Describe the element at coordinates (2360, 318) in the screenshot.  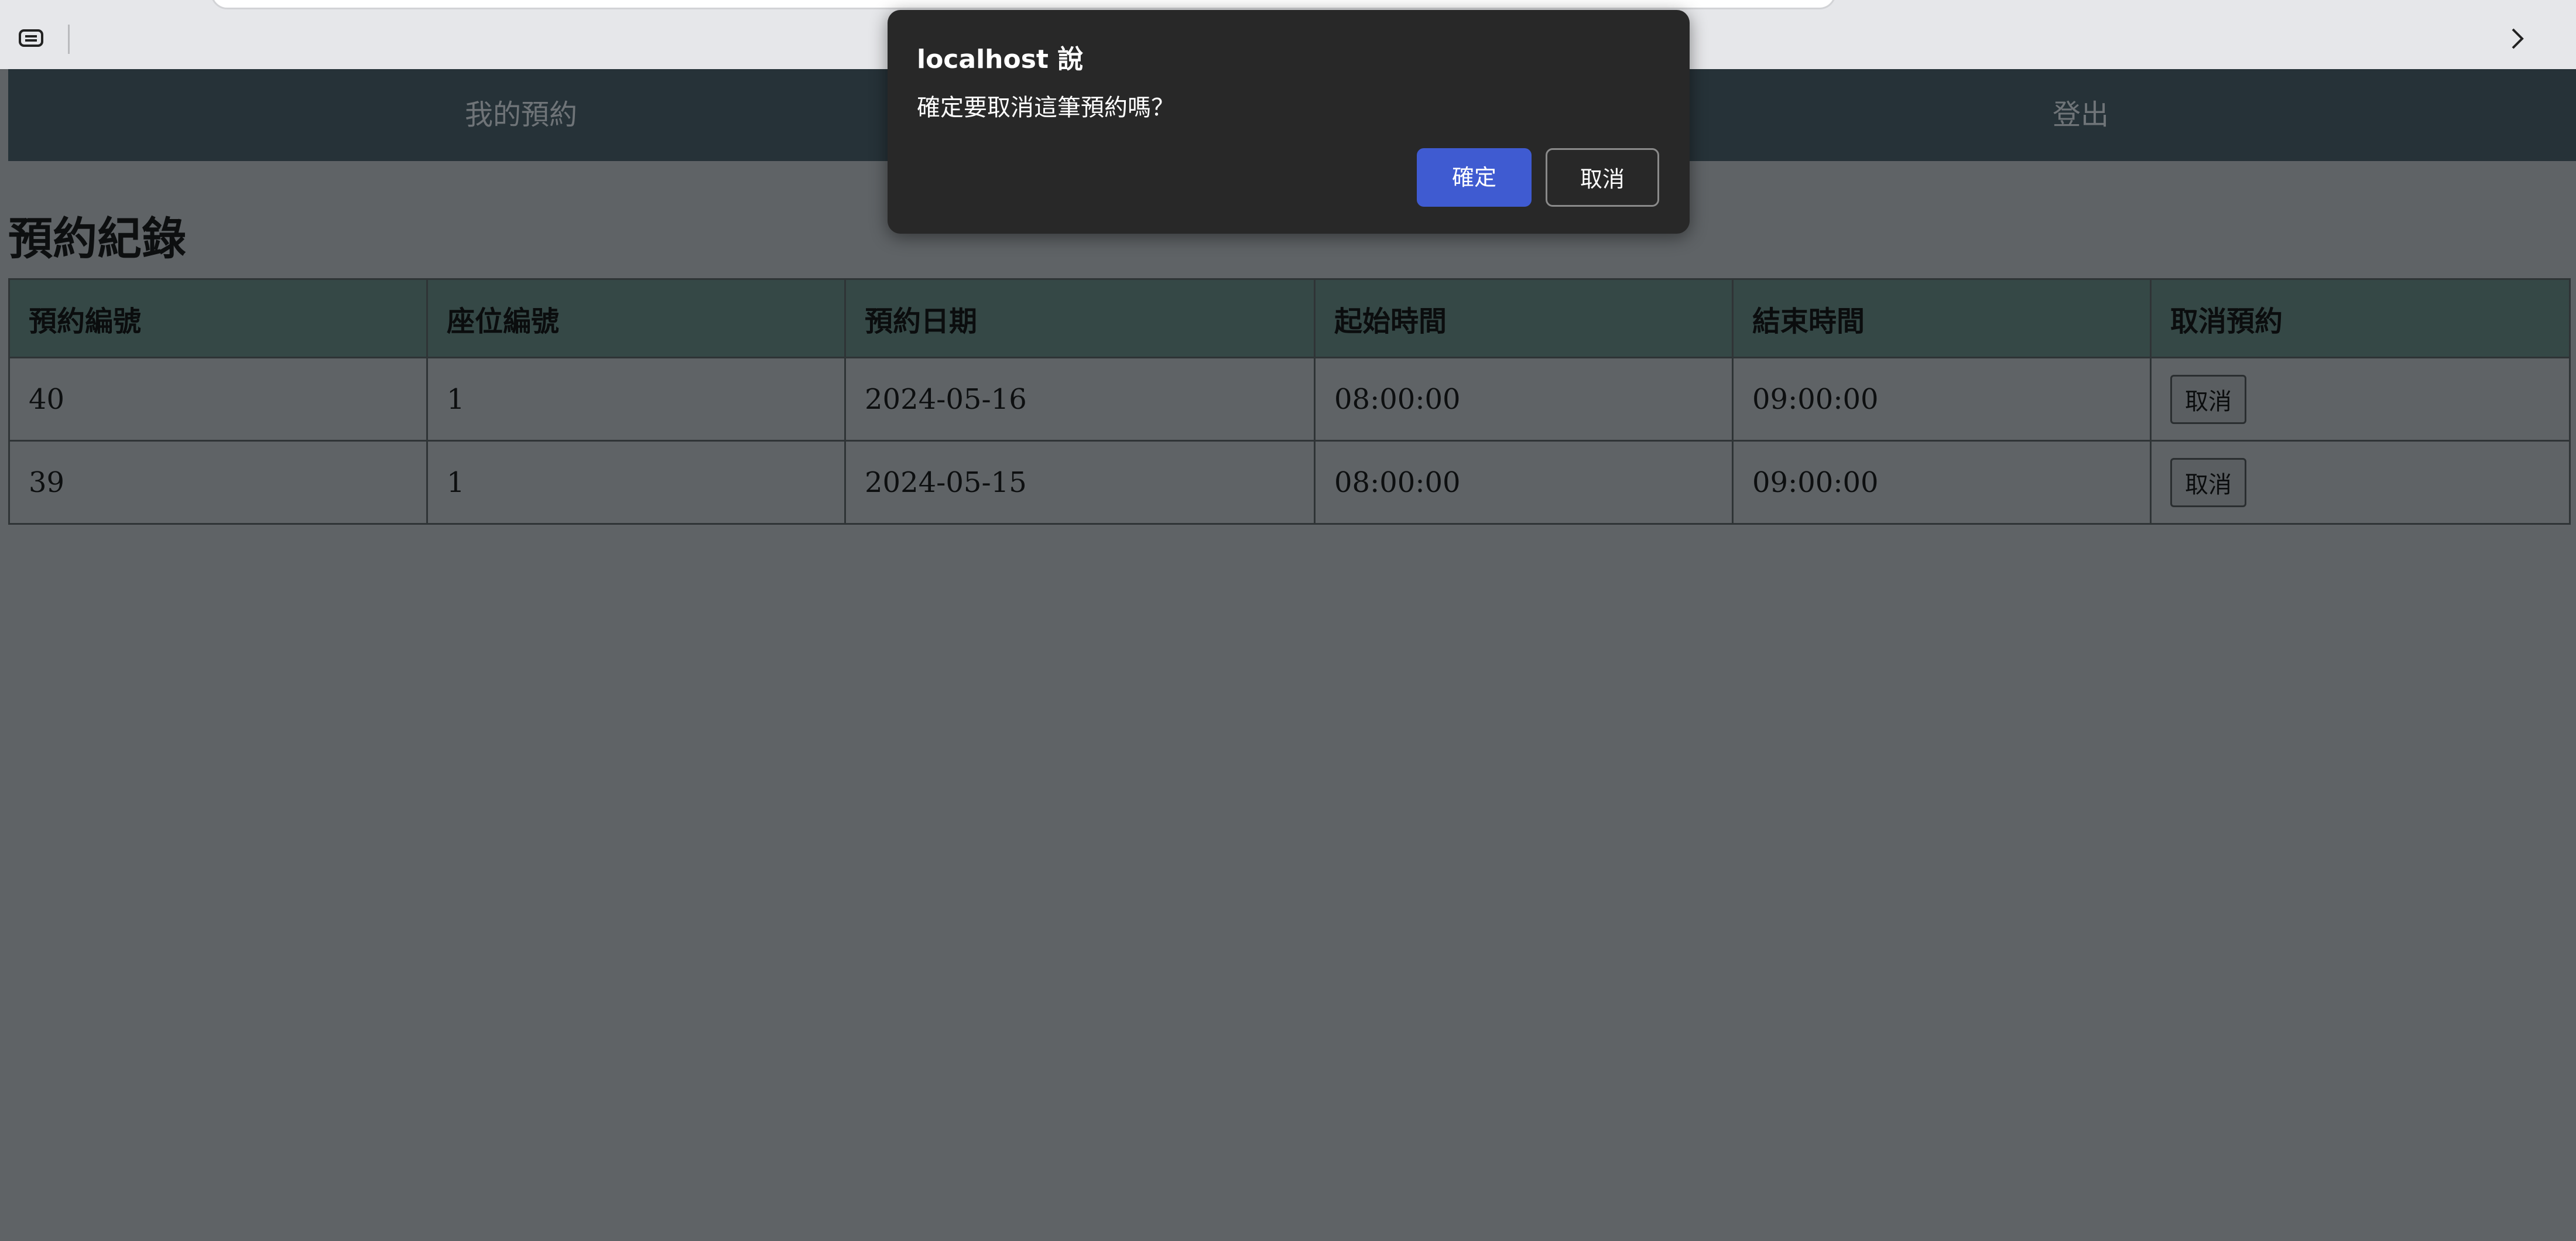
I see `header-cancel: 取消預約` at that location.